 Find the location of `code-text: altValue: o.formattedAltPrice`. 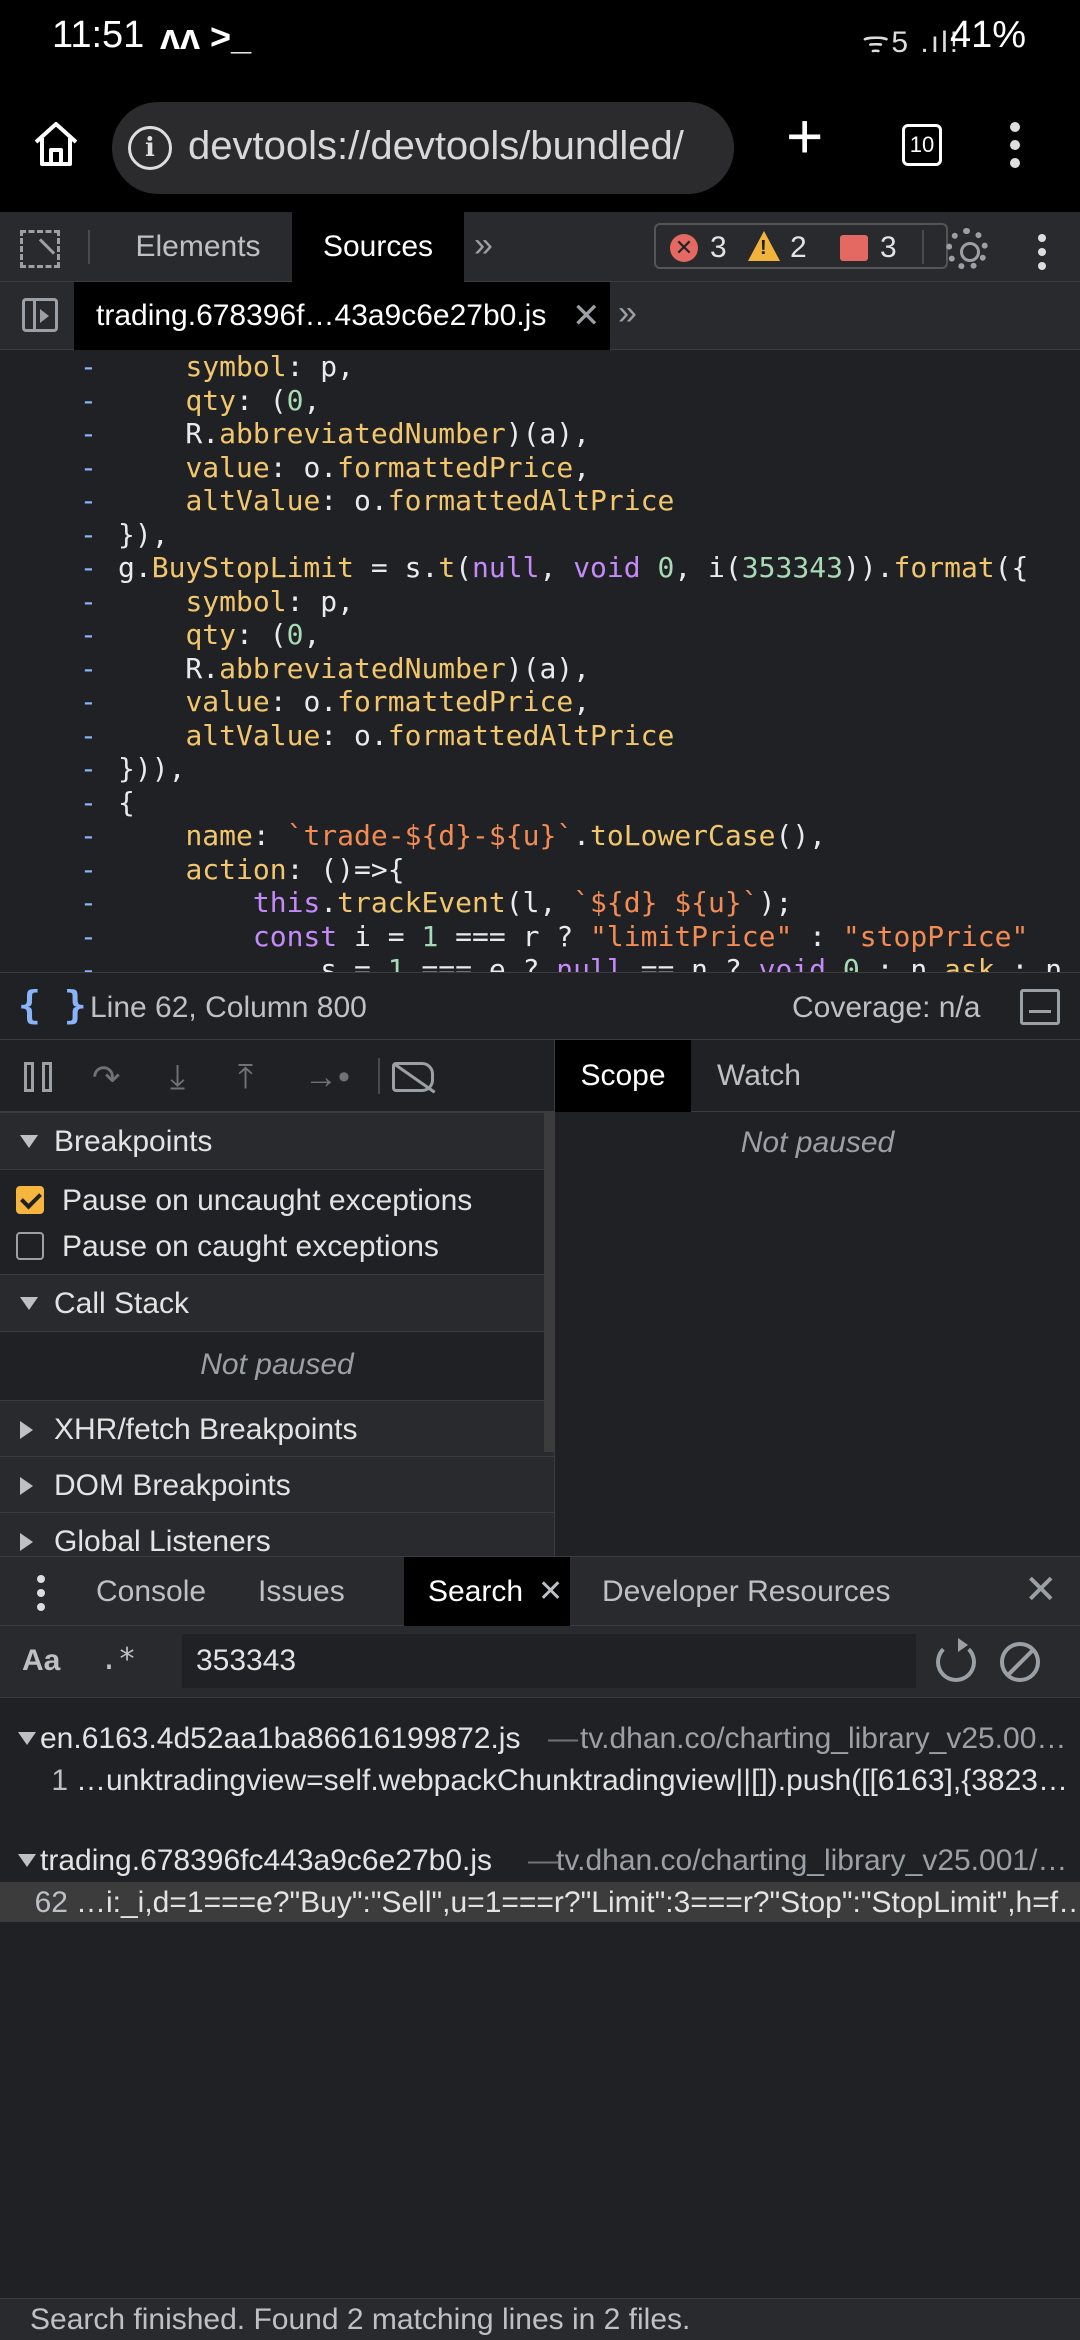

code-text: altValue: o.formattedAltPrice is located at coordinates (430, 500).